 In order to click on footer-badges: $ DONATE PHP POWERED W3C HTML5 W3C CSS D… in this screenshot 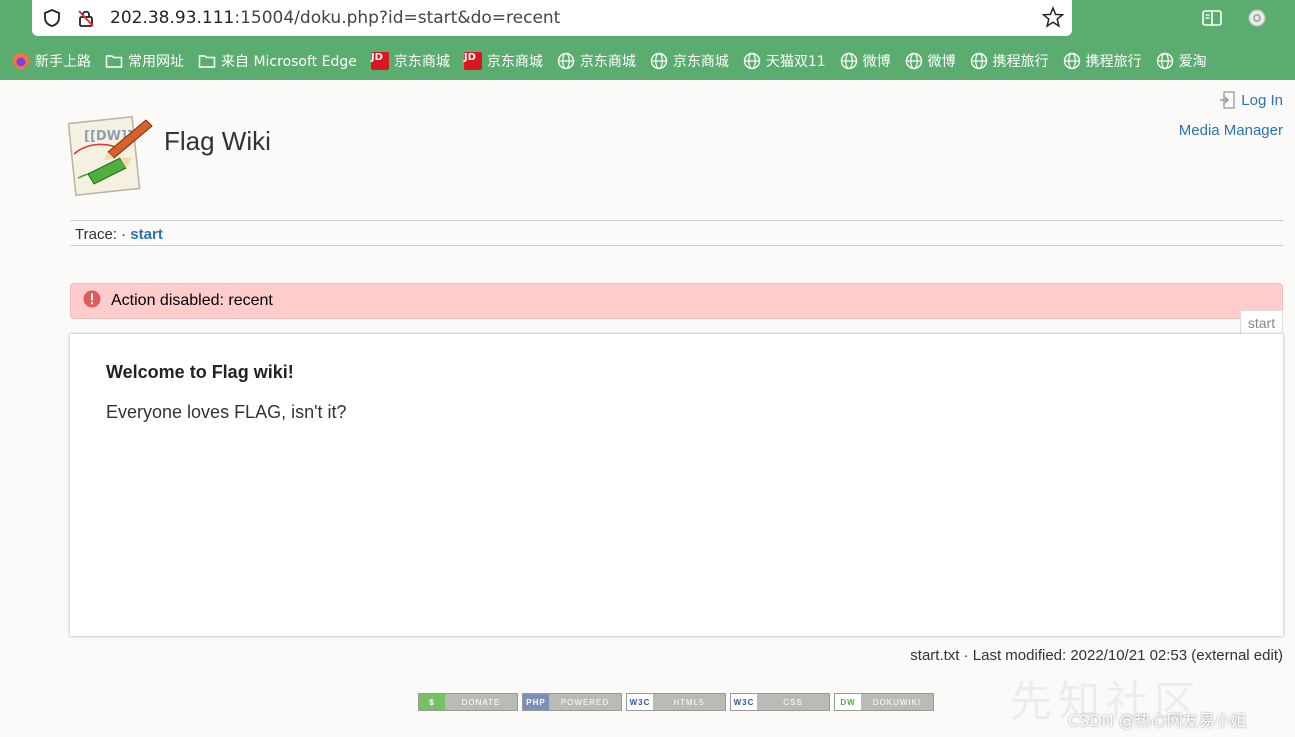, I will do `click(678, 702)`.